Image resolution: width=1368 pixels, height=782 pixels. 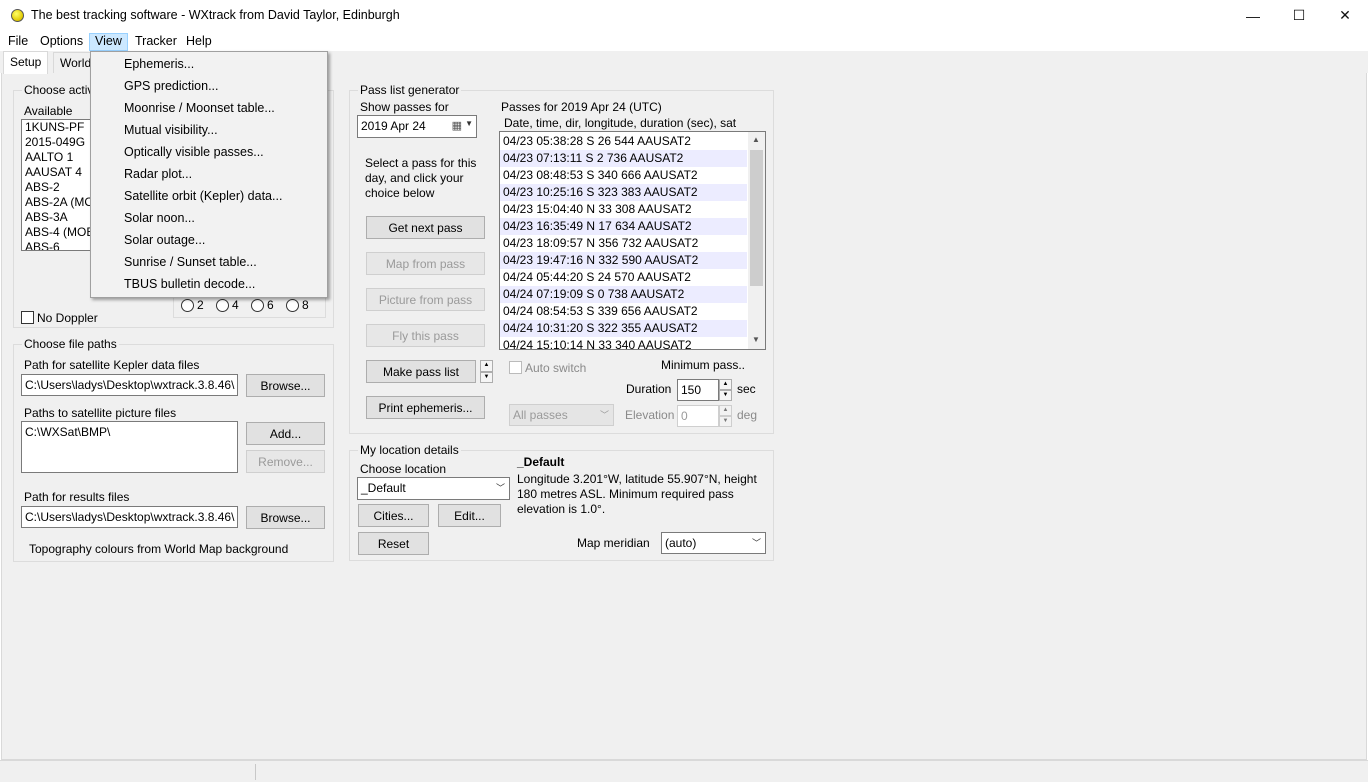 What do you see at coordinates (56, 202) in the screenshot?
I see `list-item: ABS-2A (MOBILE)` at bounding box center [56, 202].